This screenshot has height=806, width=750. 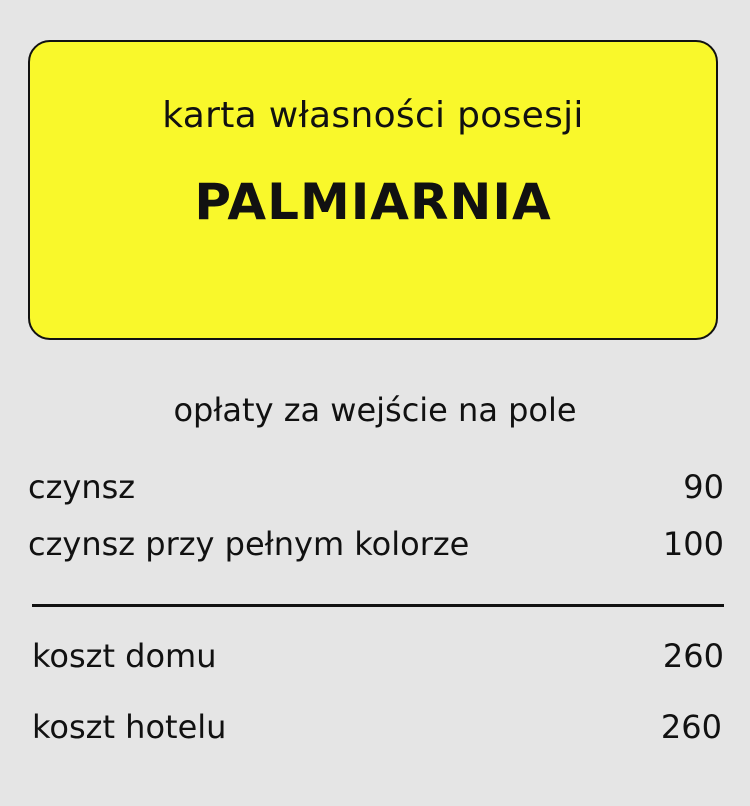 What do you see at coordinates (373, 115) in the screenshot?
I see `card-subtitle: karta własności posesji` at bounding box center [373, 115].